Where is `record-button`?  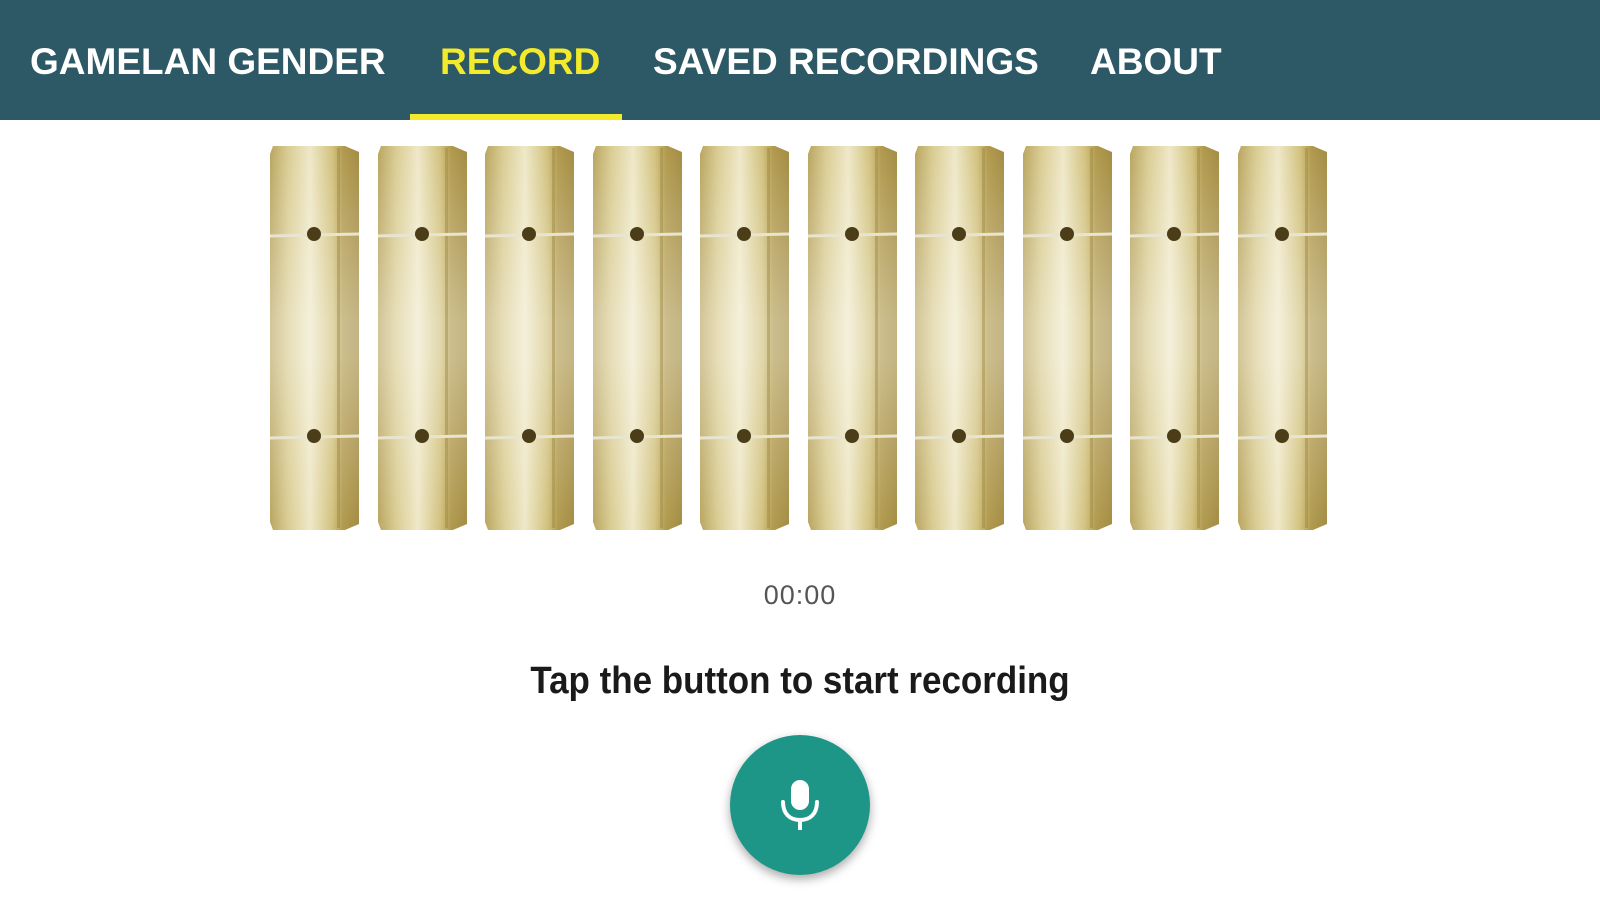 record-button is located at coordinates (800, 805).